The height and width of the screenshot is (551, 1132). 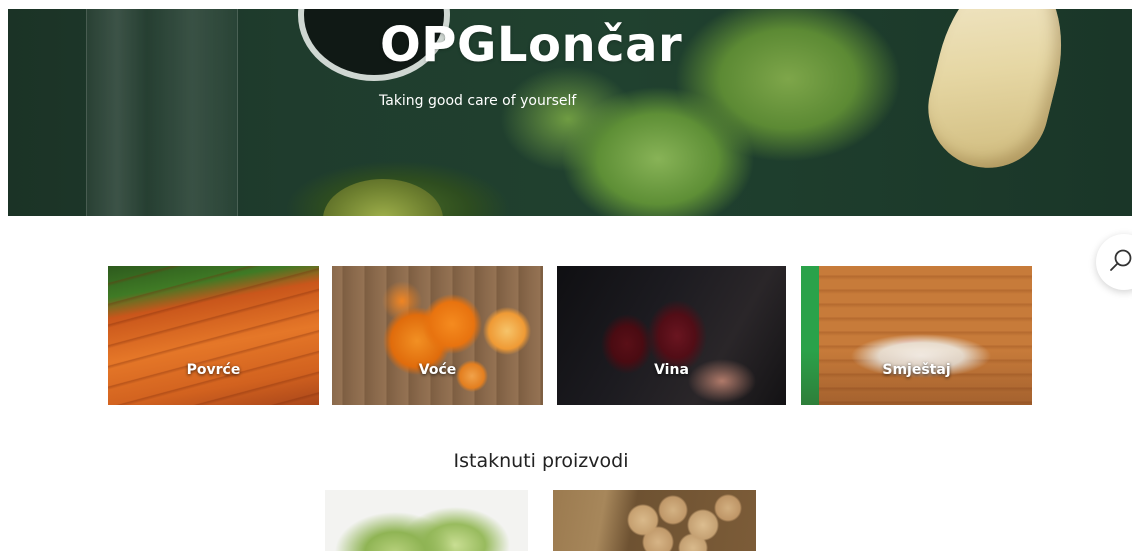 I want to click on tangerines-image, so click(x=437, y=335).